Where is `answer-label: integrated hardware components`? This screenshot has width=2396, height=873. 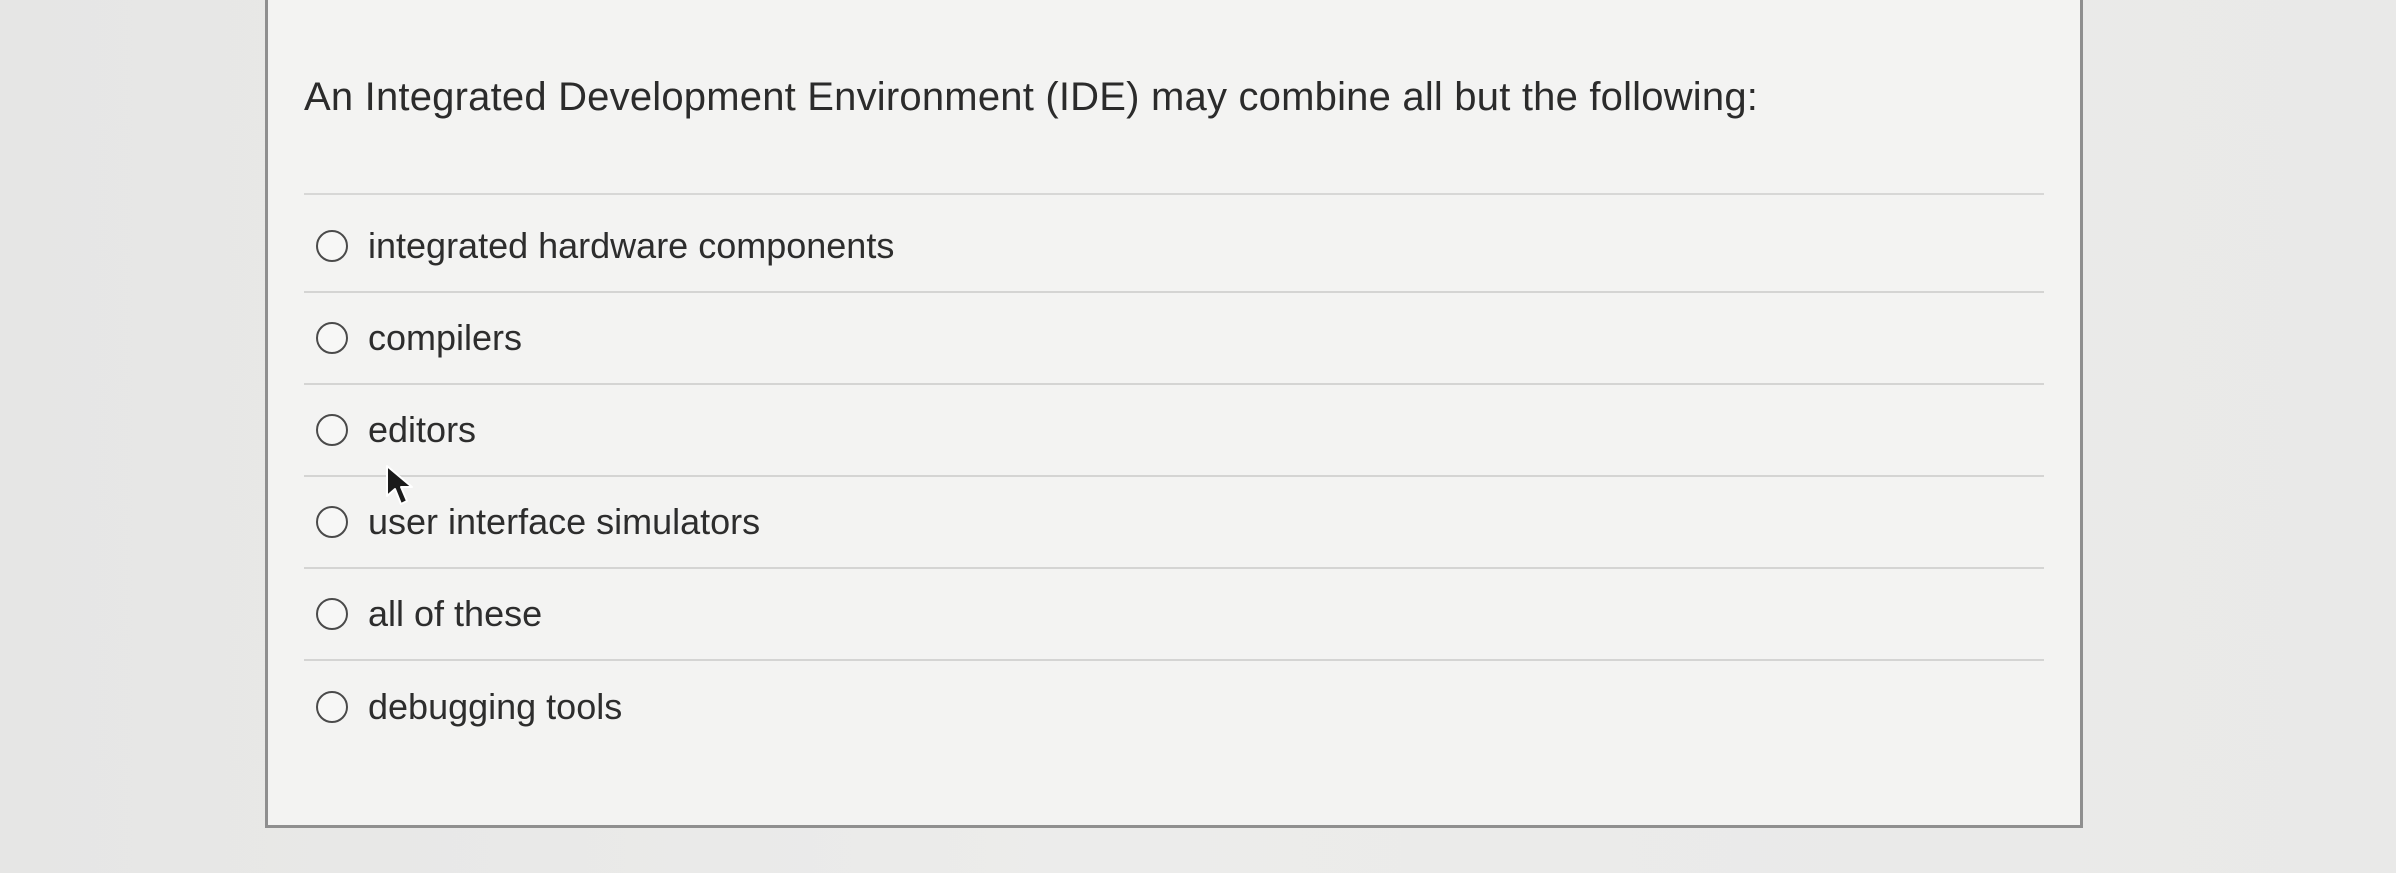 answer-label: integrated hardware components is located at coordinates (631, 246).